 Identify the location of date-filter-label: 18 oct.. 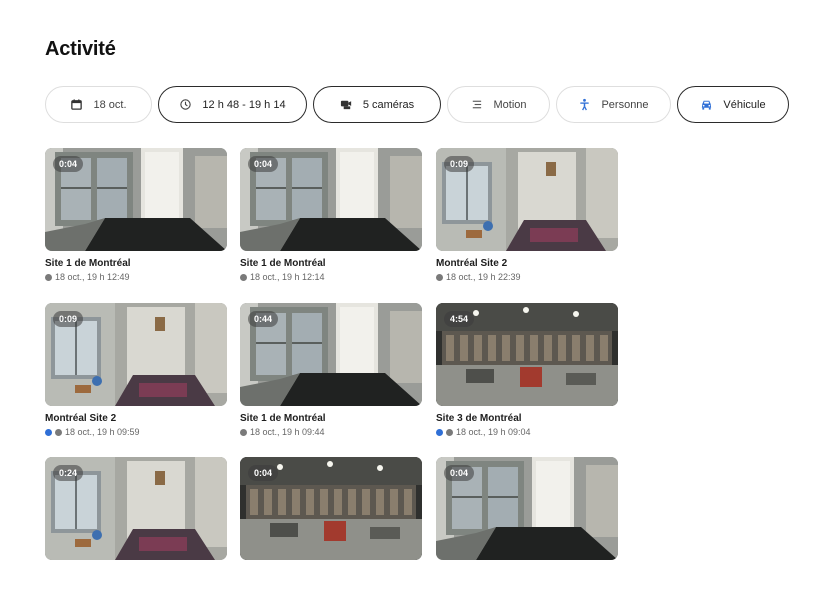
(110, 104).